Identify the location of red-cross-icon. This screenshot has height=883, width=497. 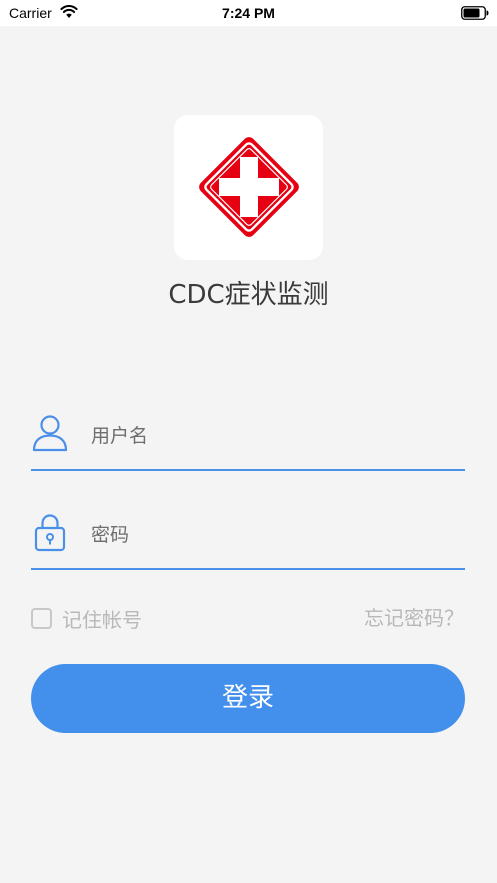
(249, 187).